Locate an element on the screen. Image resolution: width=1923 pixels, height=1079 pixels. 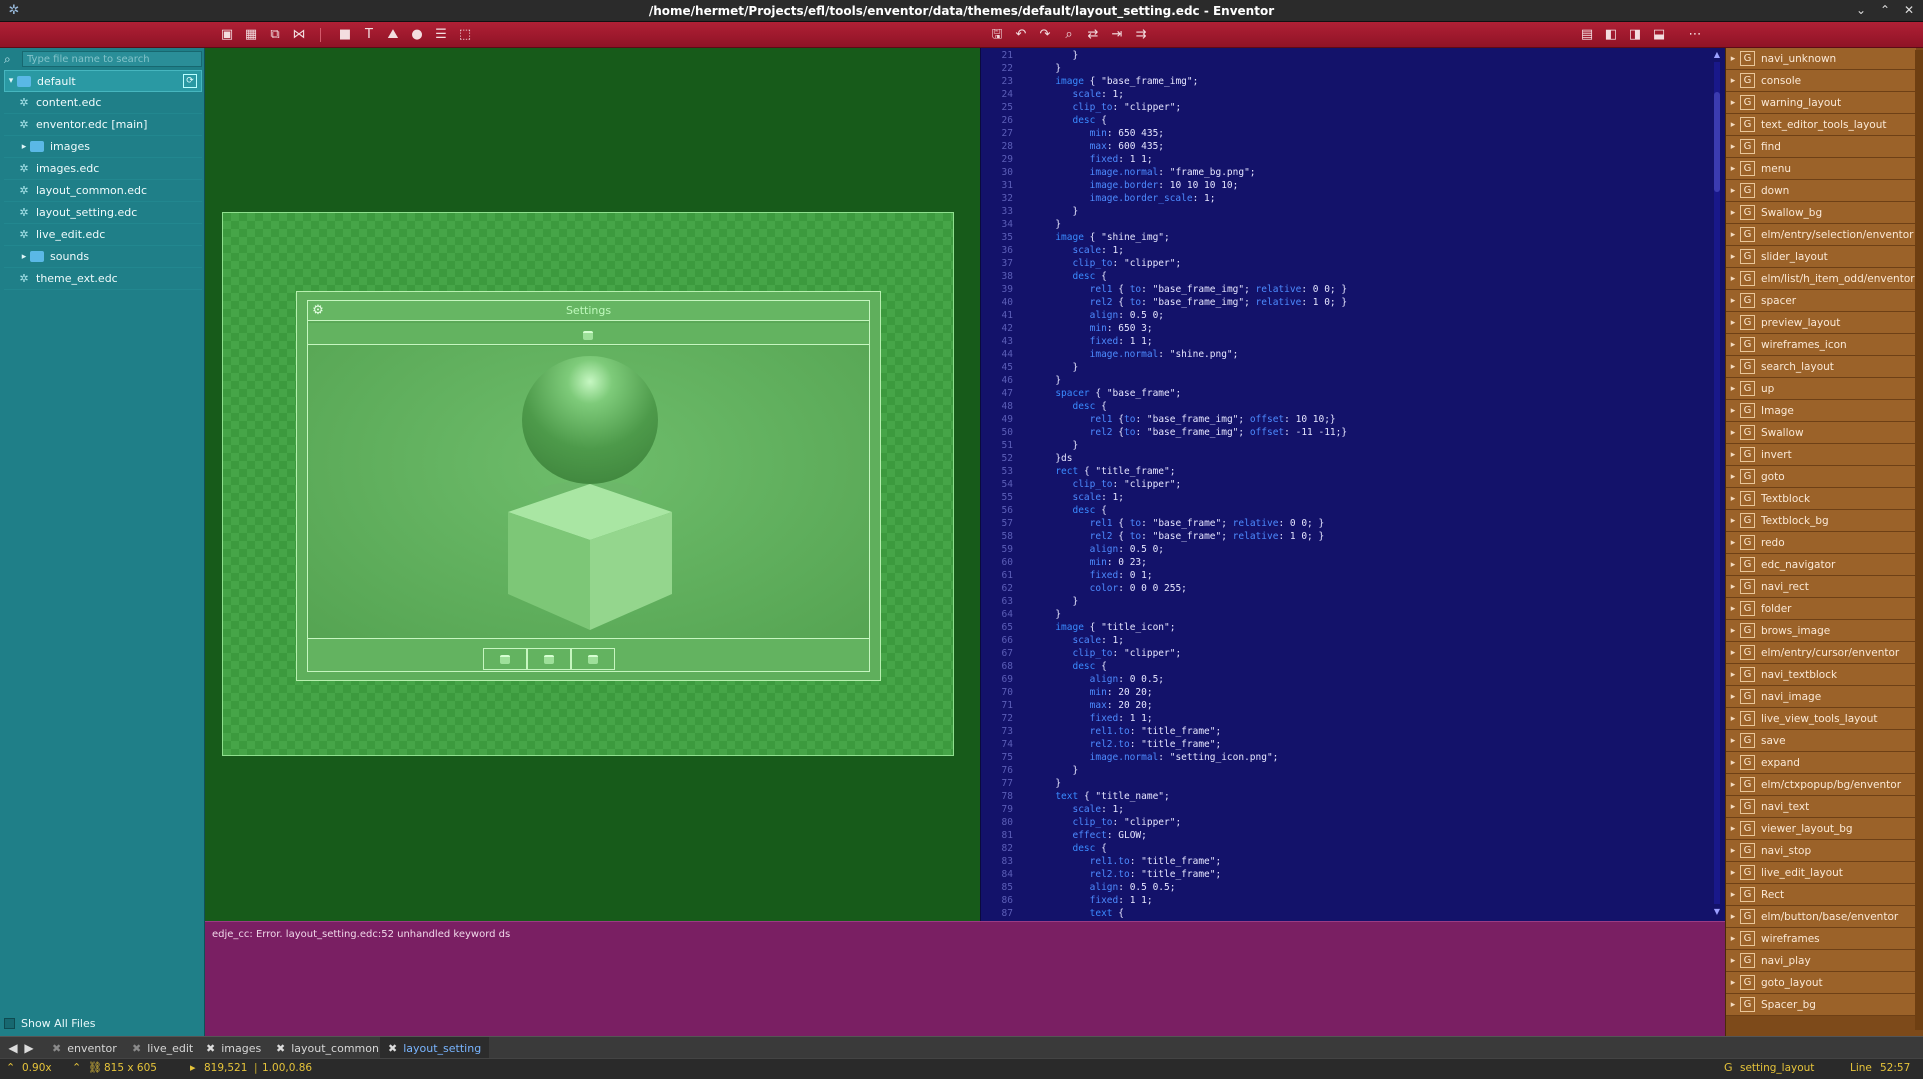
panel-bottom-icon: ⬓ is located at coordinates (1659, 35).